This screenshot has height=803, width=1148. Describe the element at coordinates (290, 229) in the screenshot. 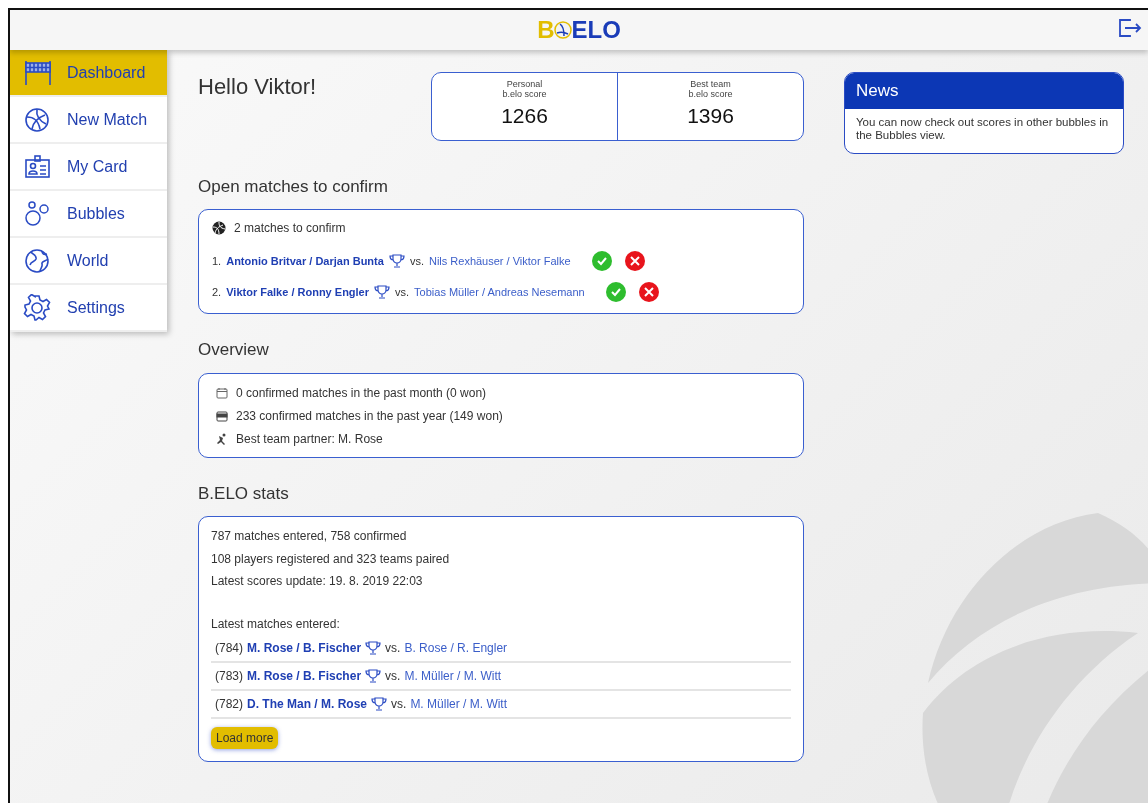

I see `summary-text: 2 matches to confirm` at that location.